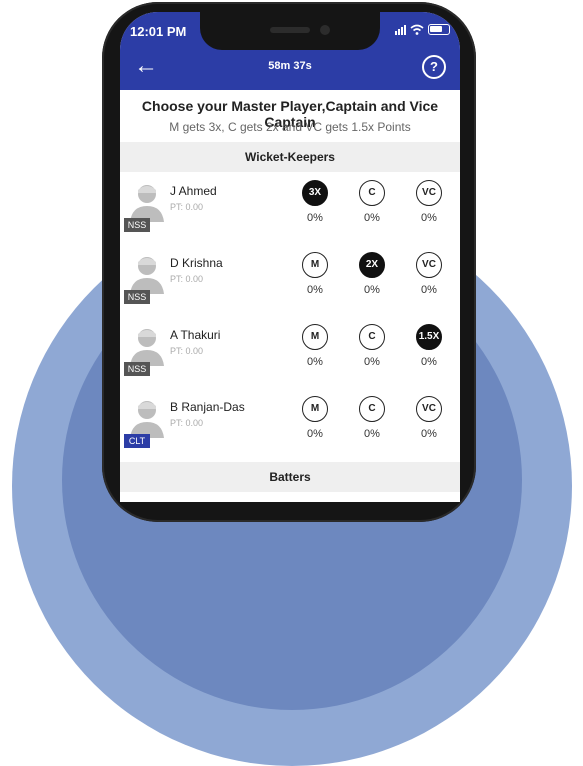  I want to click on phone-notch, so click(290, 31).